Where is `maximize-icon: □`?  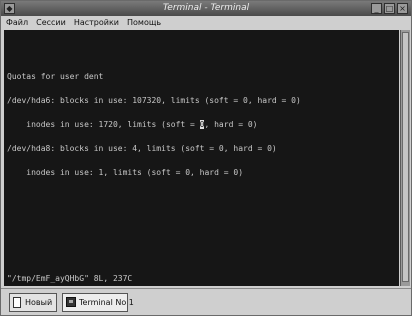 maximize-icon: □ is located at coordinates (389, 8).